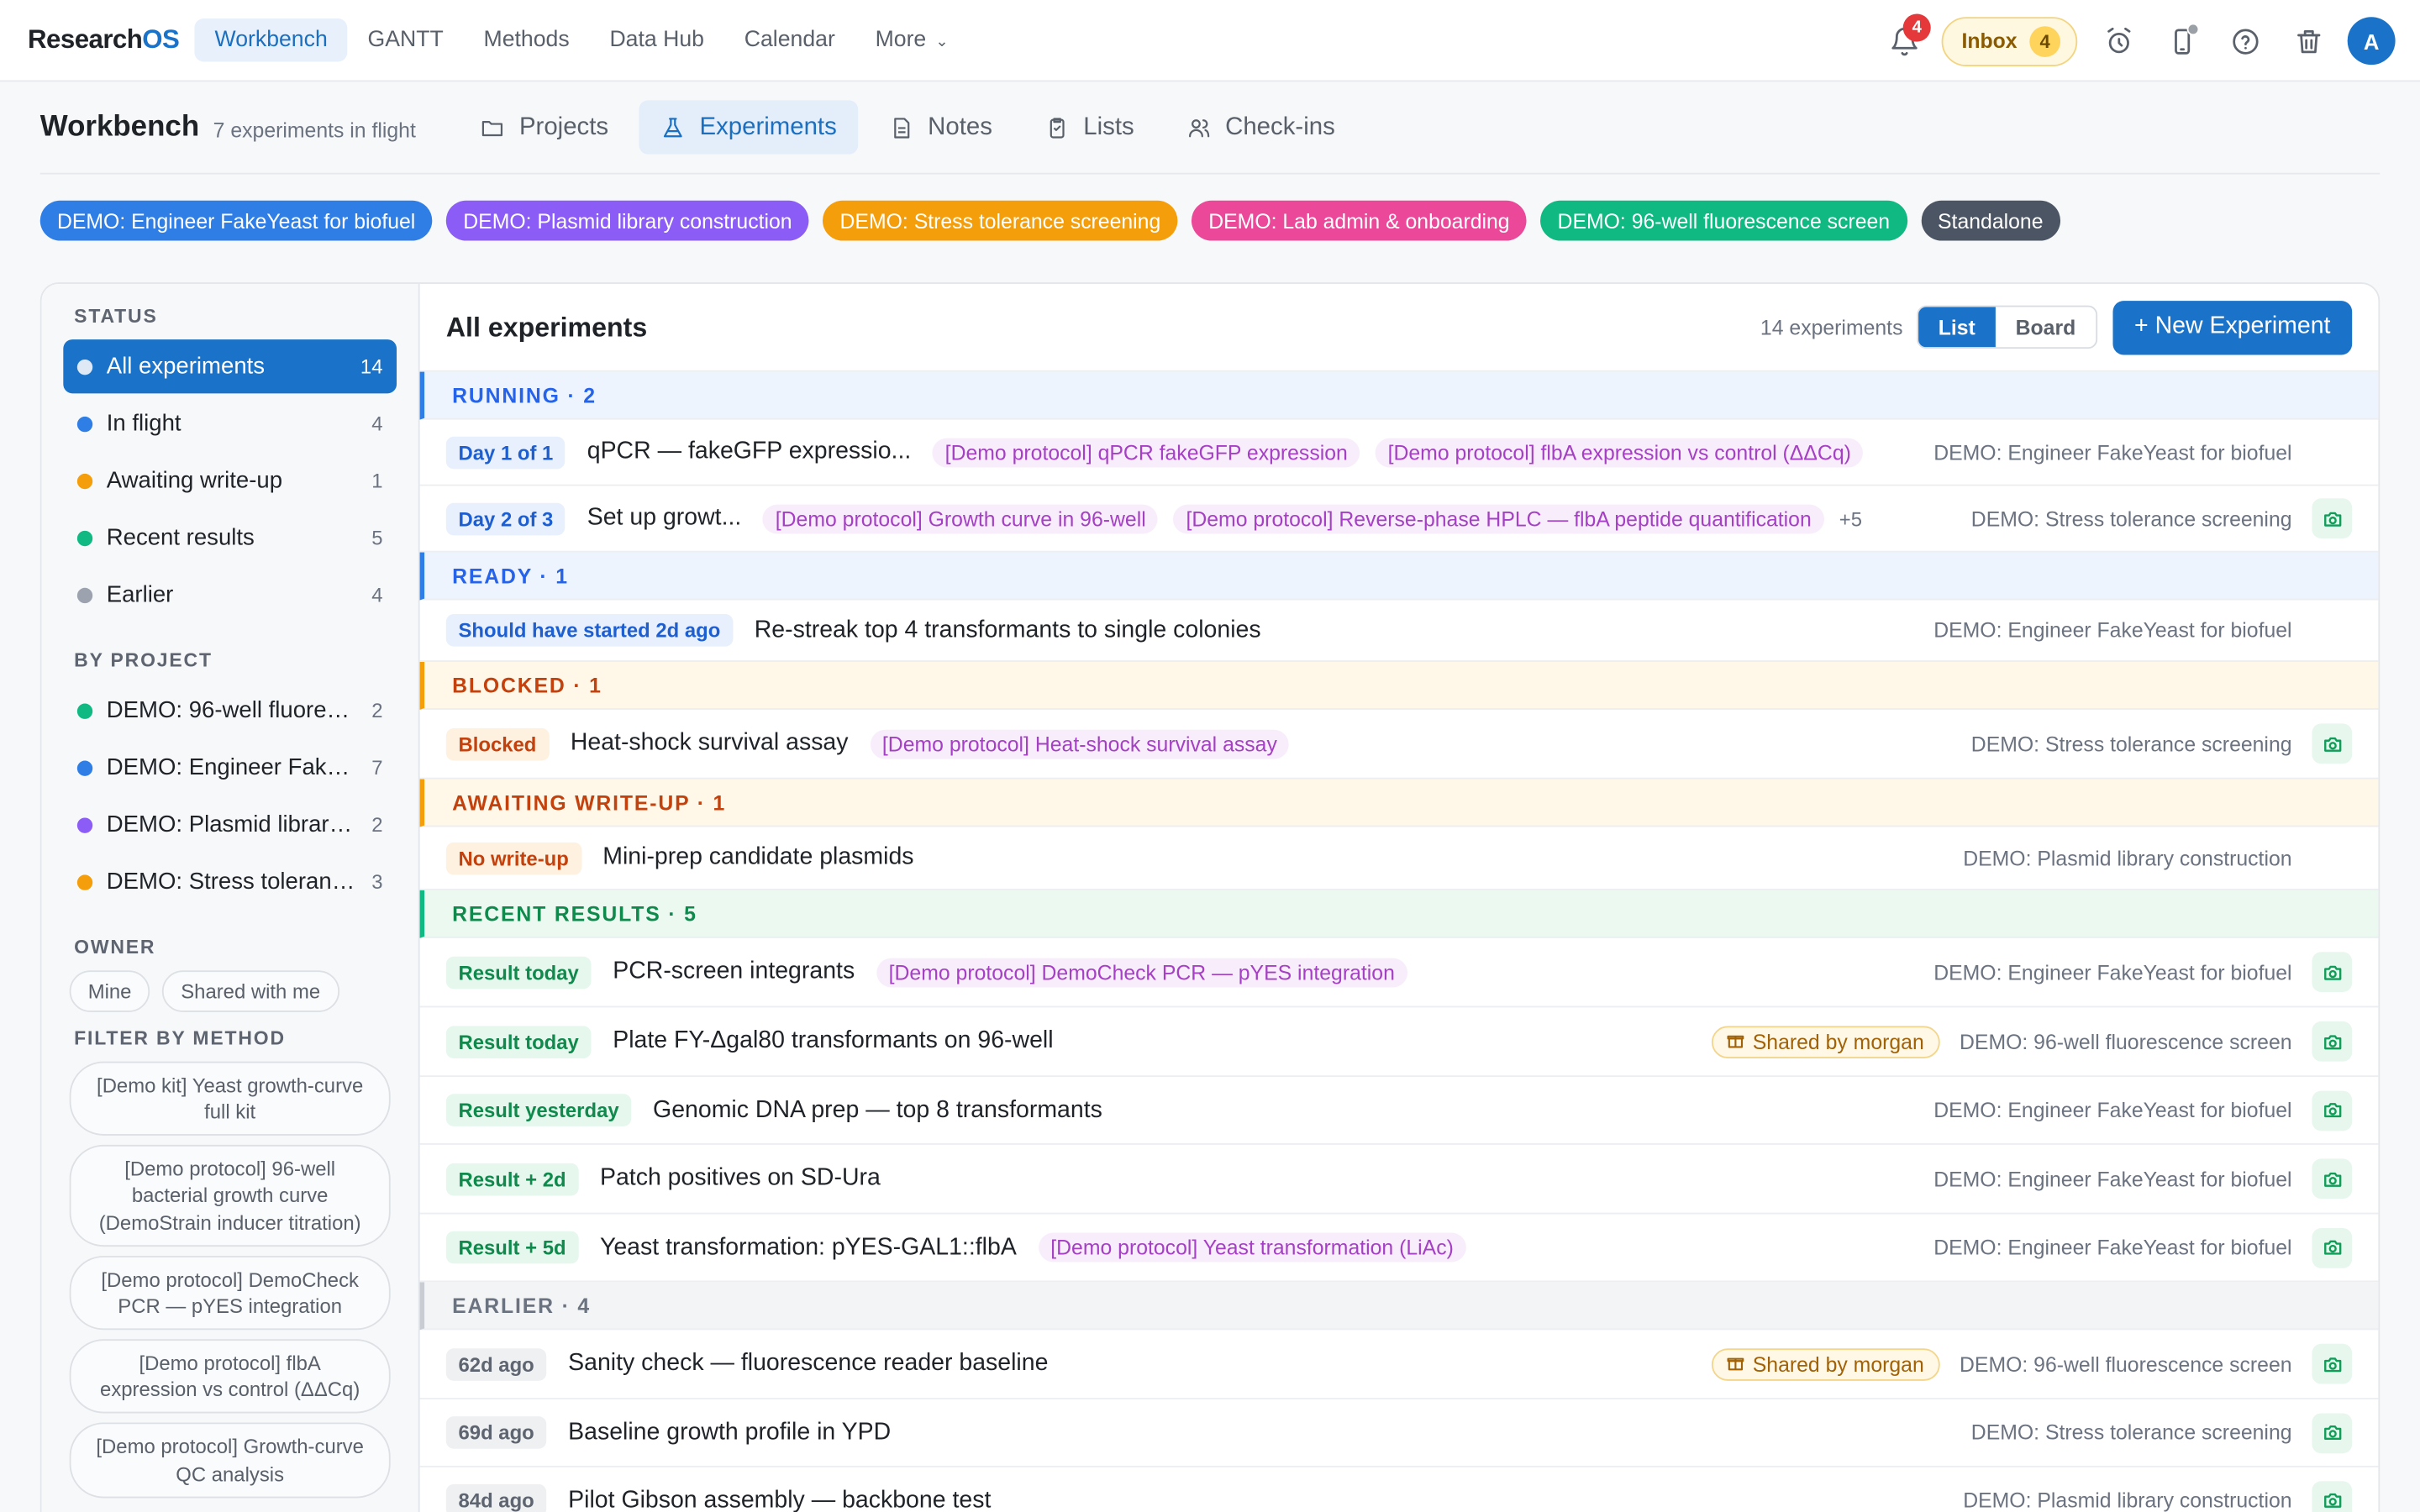  I want to click on more-protocols-count: +5, so click(1851, 518).